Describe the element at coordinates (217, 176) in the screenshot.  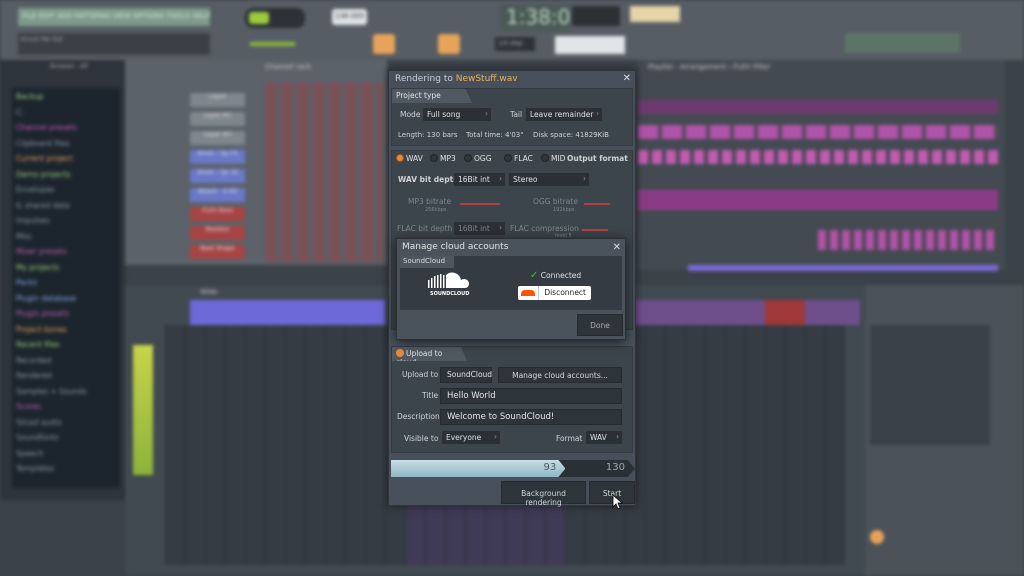
I see `channel-button: Amen - tip 1b` at that location.